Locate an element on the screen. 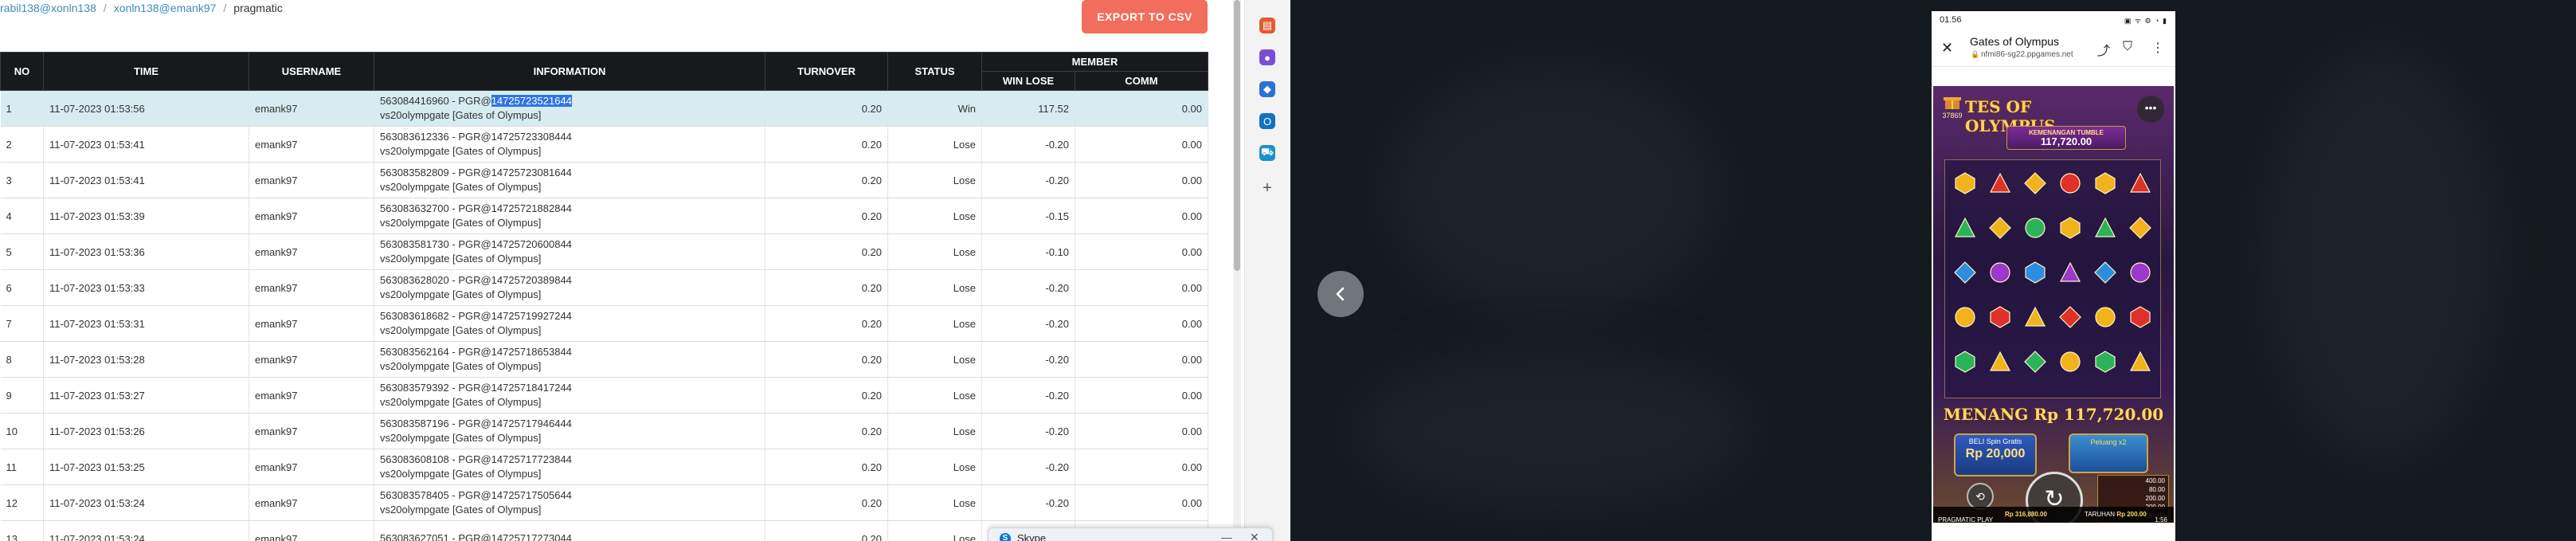 The width and height of the screenshot is (2576, 541). cell-no: 12 is located at coordinates (22, 502).